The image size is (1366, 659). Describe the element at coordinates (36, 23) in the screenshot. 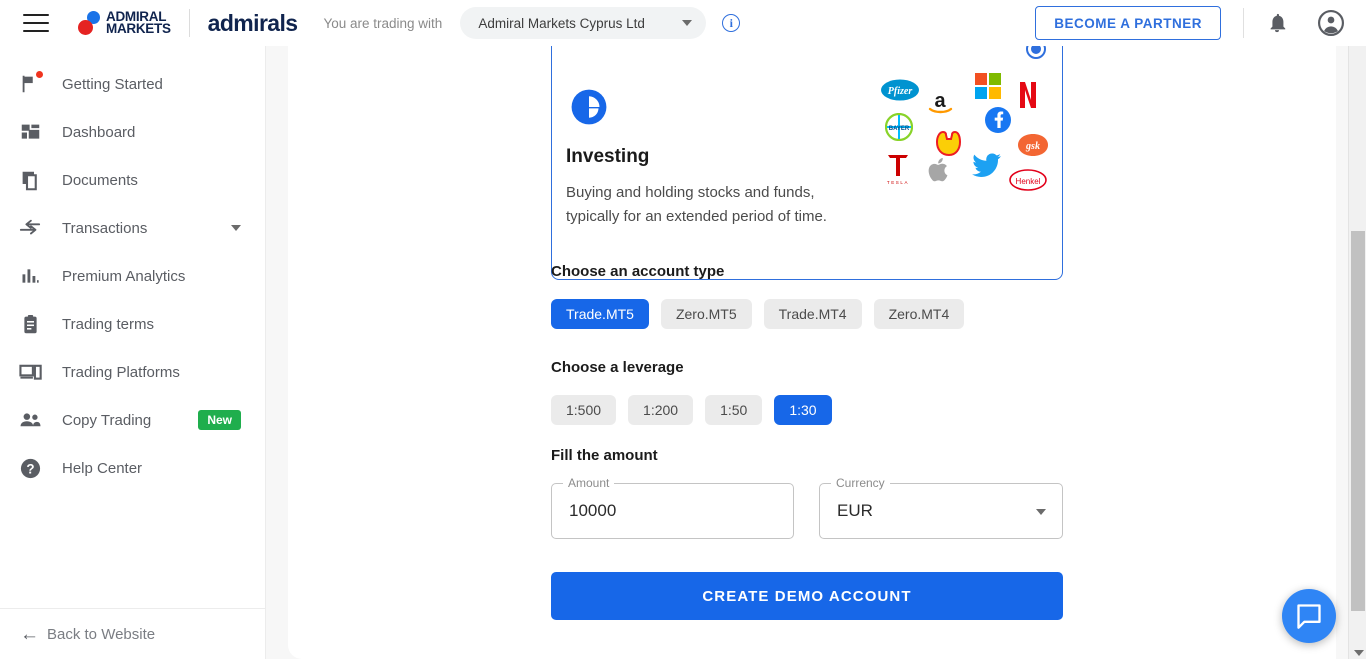

I see `hamburger-menu-icon` at that location.